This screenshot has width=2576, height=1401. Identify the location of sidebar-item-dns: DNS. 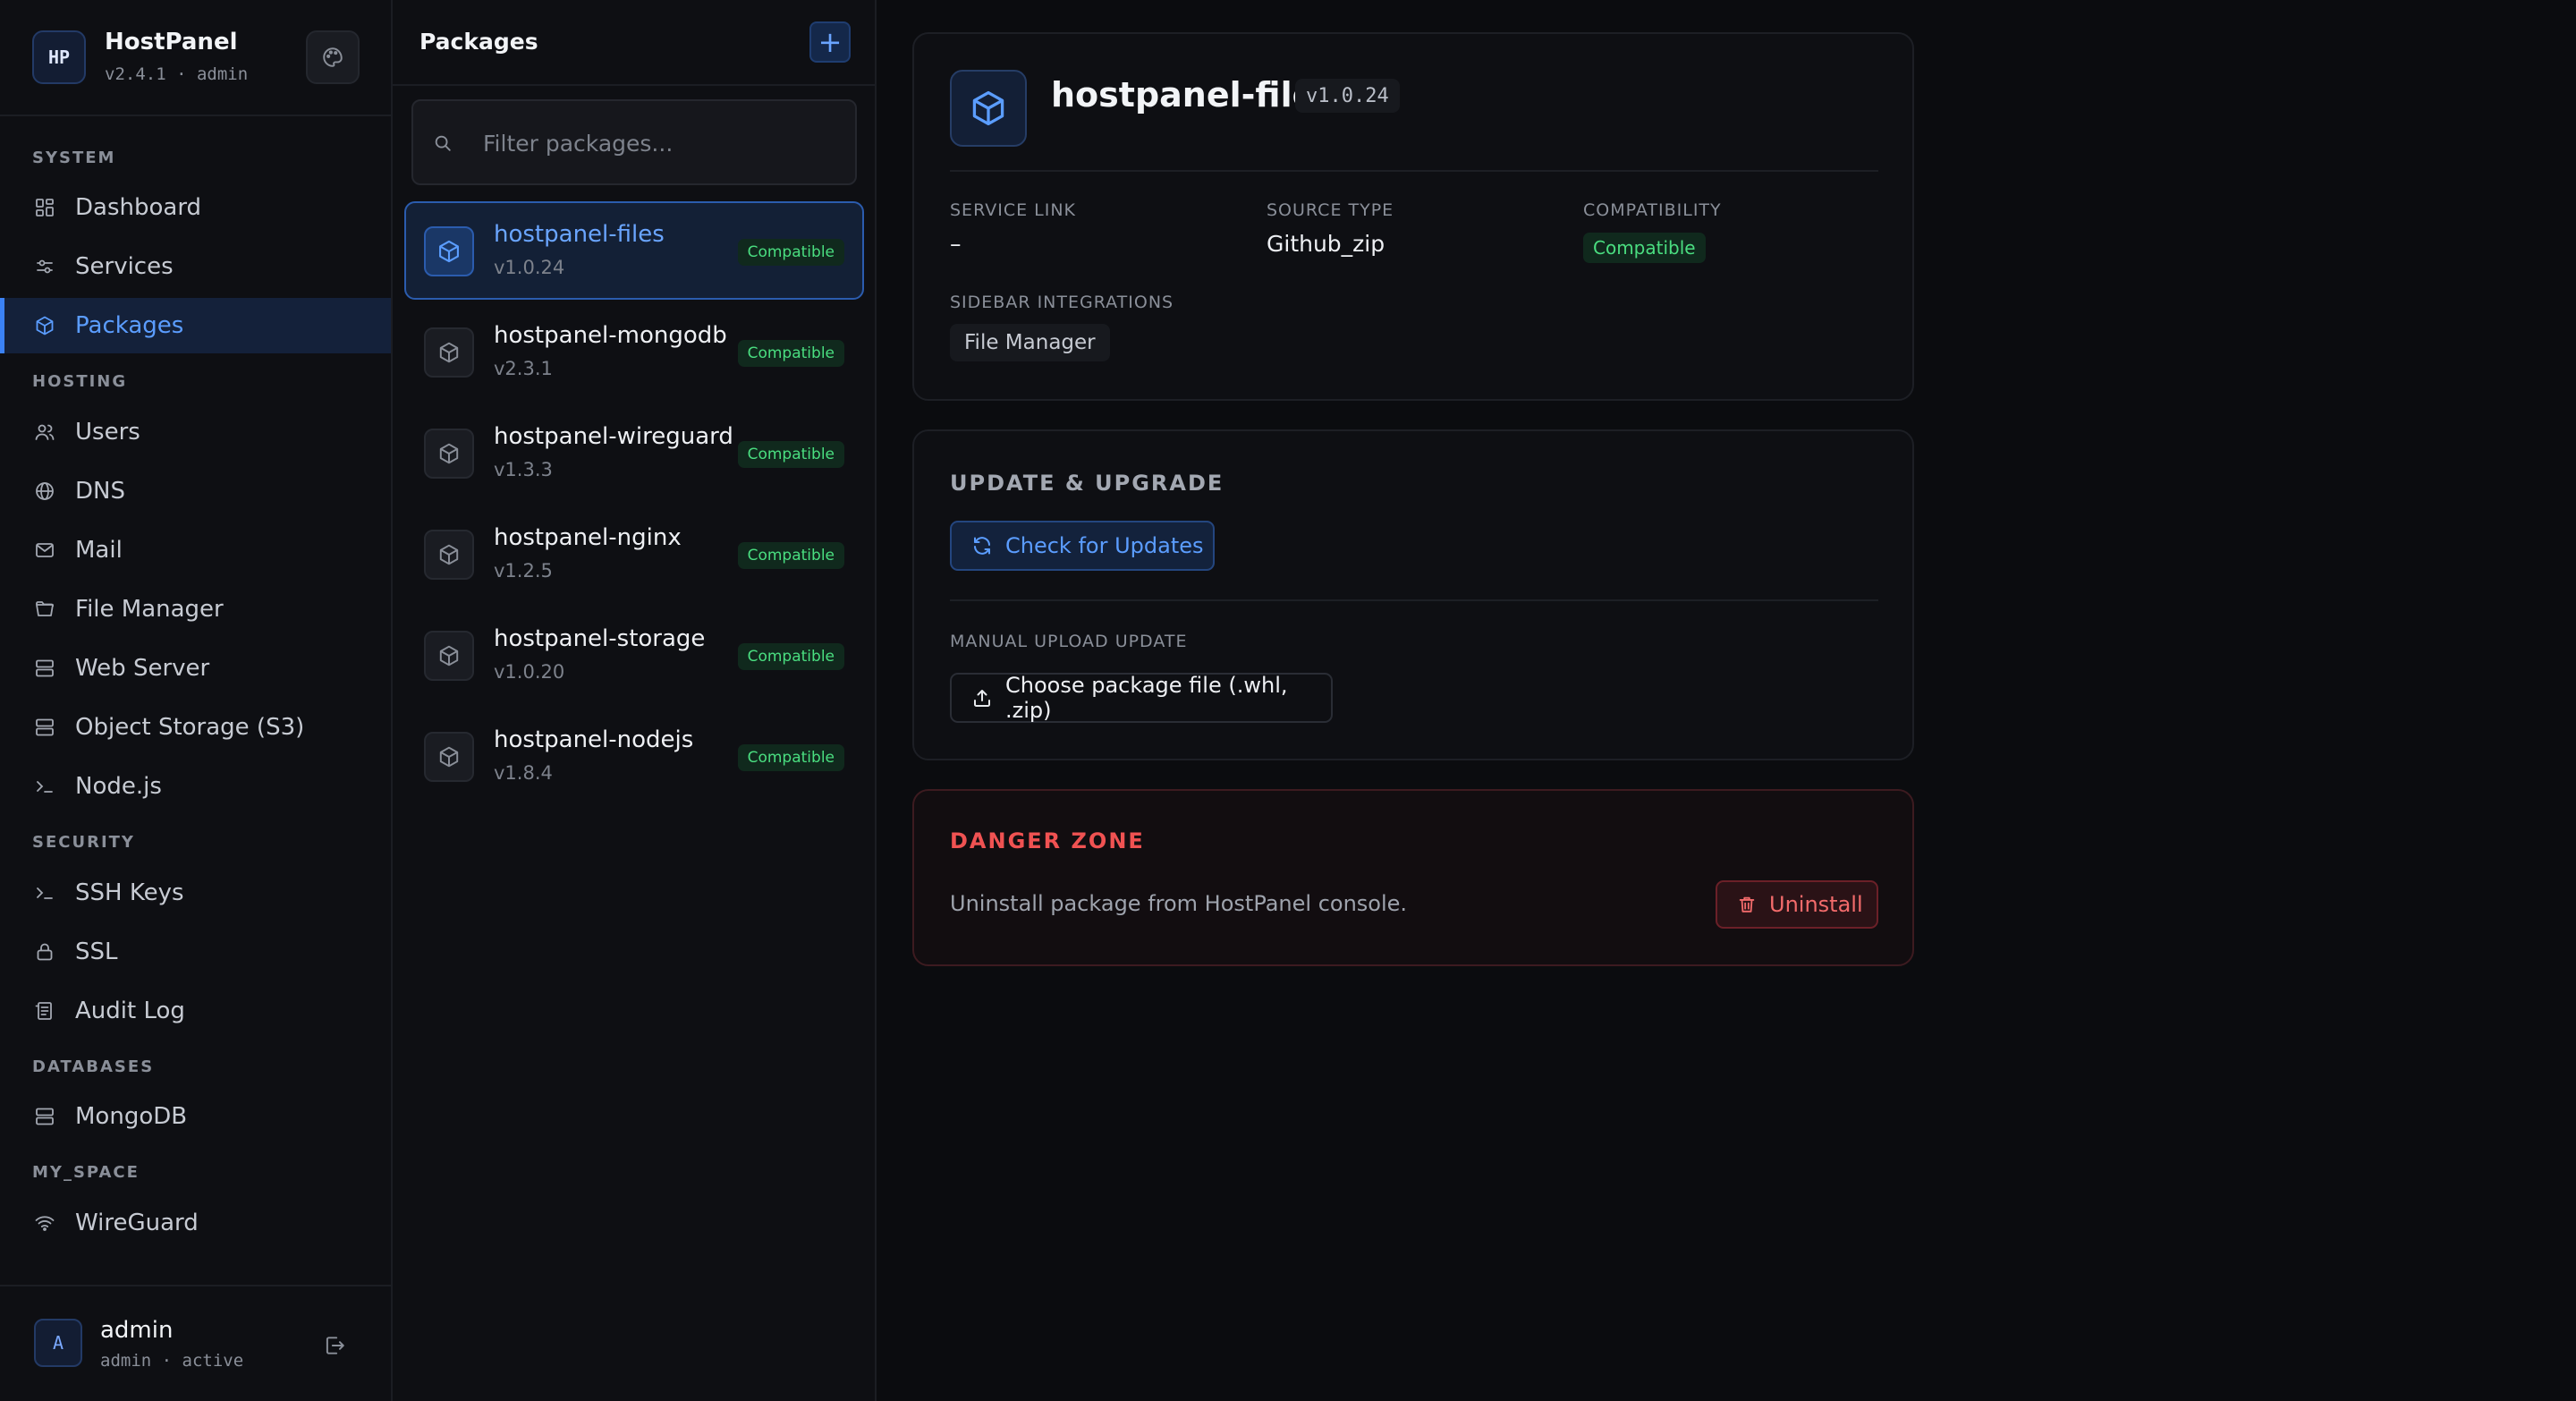
(195, 491).